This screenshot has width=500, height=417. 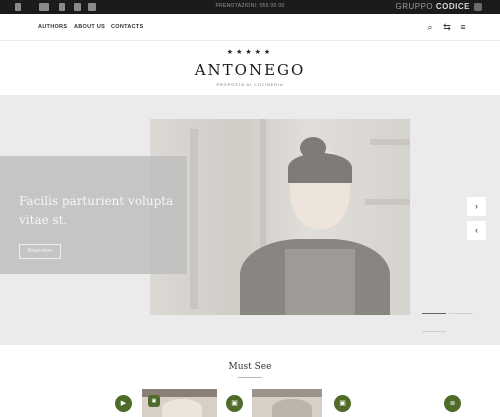 I want to click on site-logo: ANTONEGO, so click(x=250, y=70).